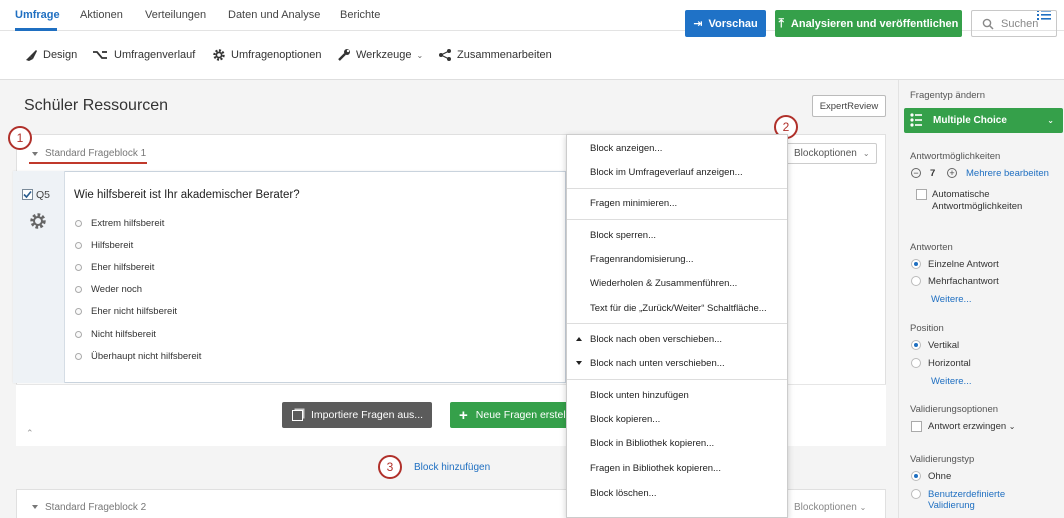 This screenshot has height=518, width=1064. Describe the element at coordinates (115, 334) in the screenshot. I see `choice-item: Nicht hilfsbereit` at that location.